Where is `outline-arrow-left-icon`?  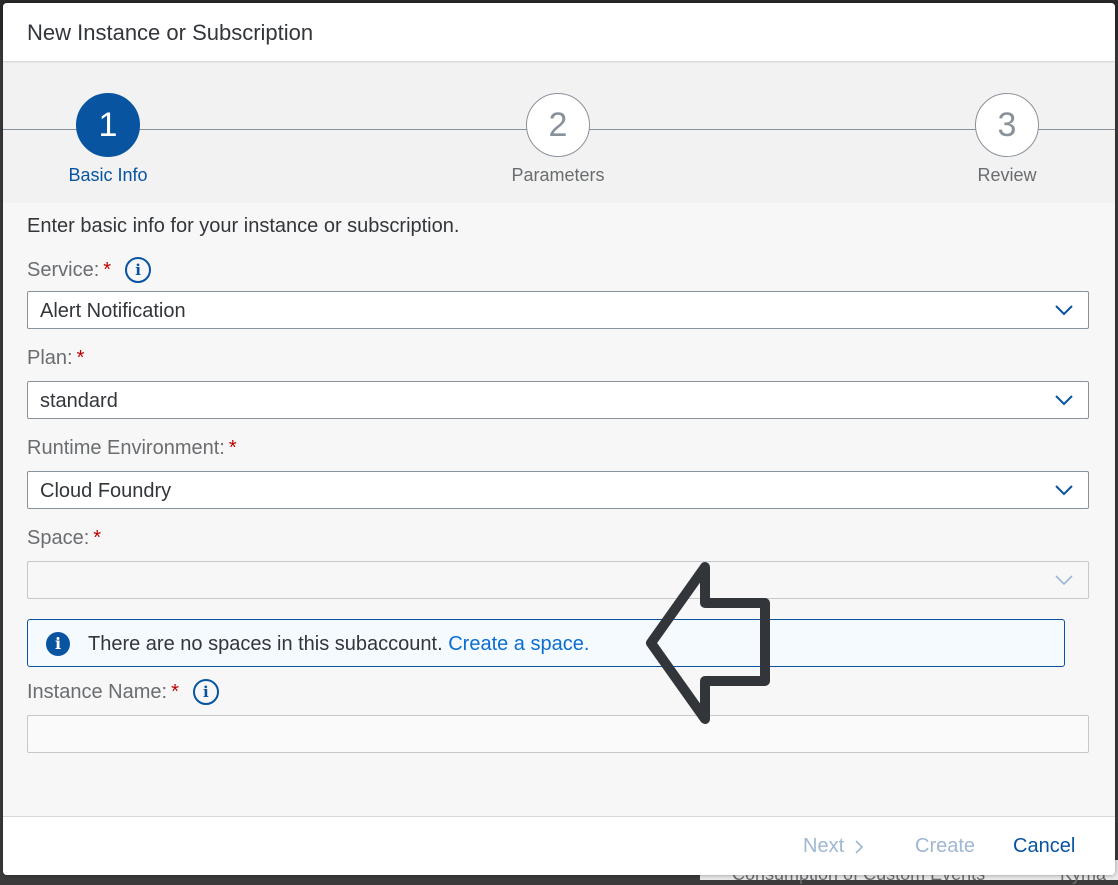 outline-arrow-left-icon is located at coordinates (708, 643).